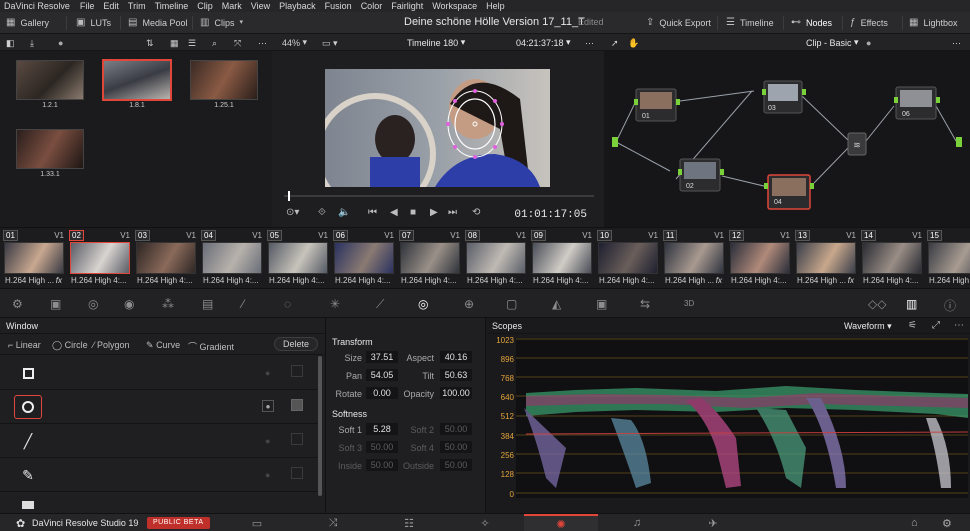 Image resolution: width=970 pixels, height=531 pixels. Describe the element at coordinates (287, 304) in the screenshot. I see `color-warper-icon: ◌` at that location.